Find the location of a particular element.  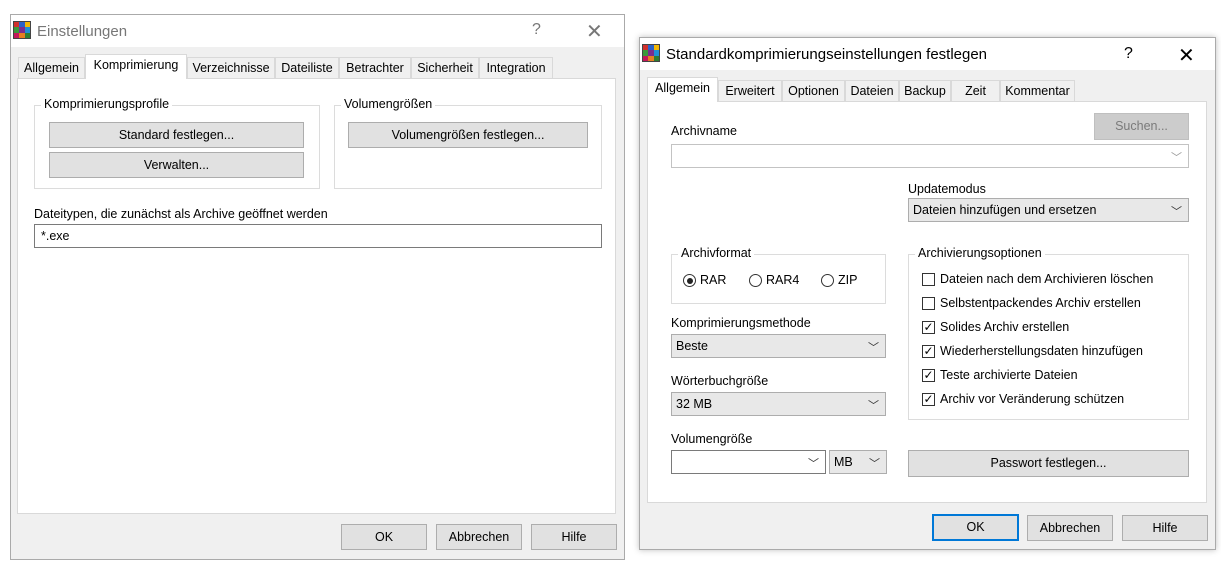

archive-name-input: ﹀ is located at coordinates (930, 156).